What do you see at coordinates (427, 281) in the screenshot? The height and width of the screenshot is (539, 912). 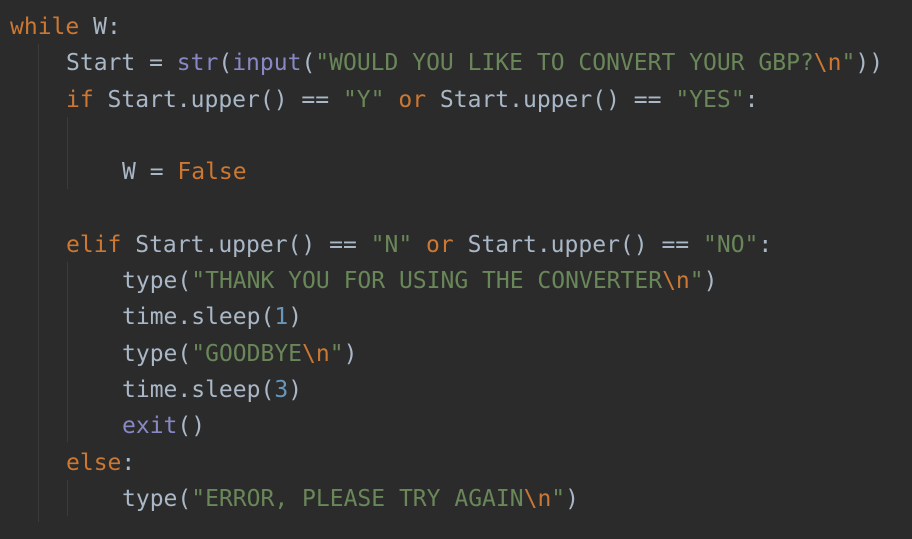 I see `code-token: "THANK YOU FOR USING THE CONVERTER` at bounding box center [427, 281].